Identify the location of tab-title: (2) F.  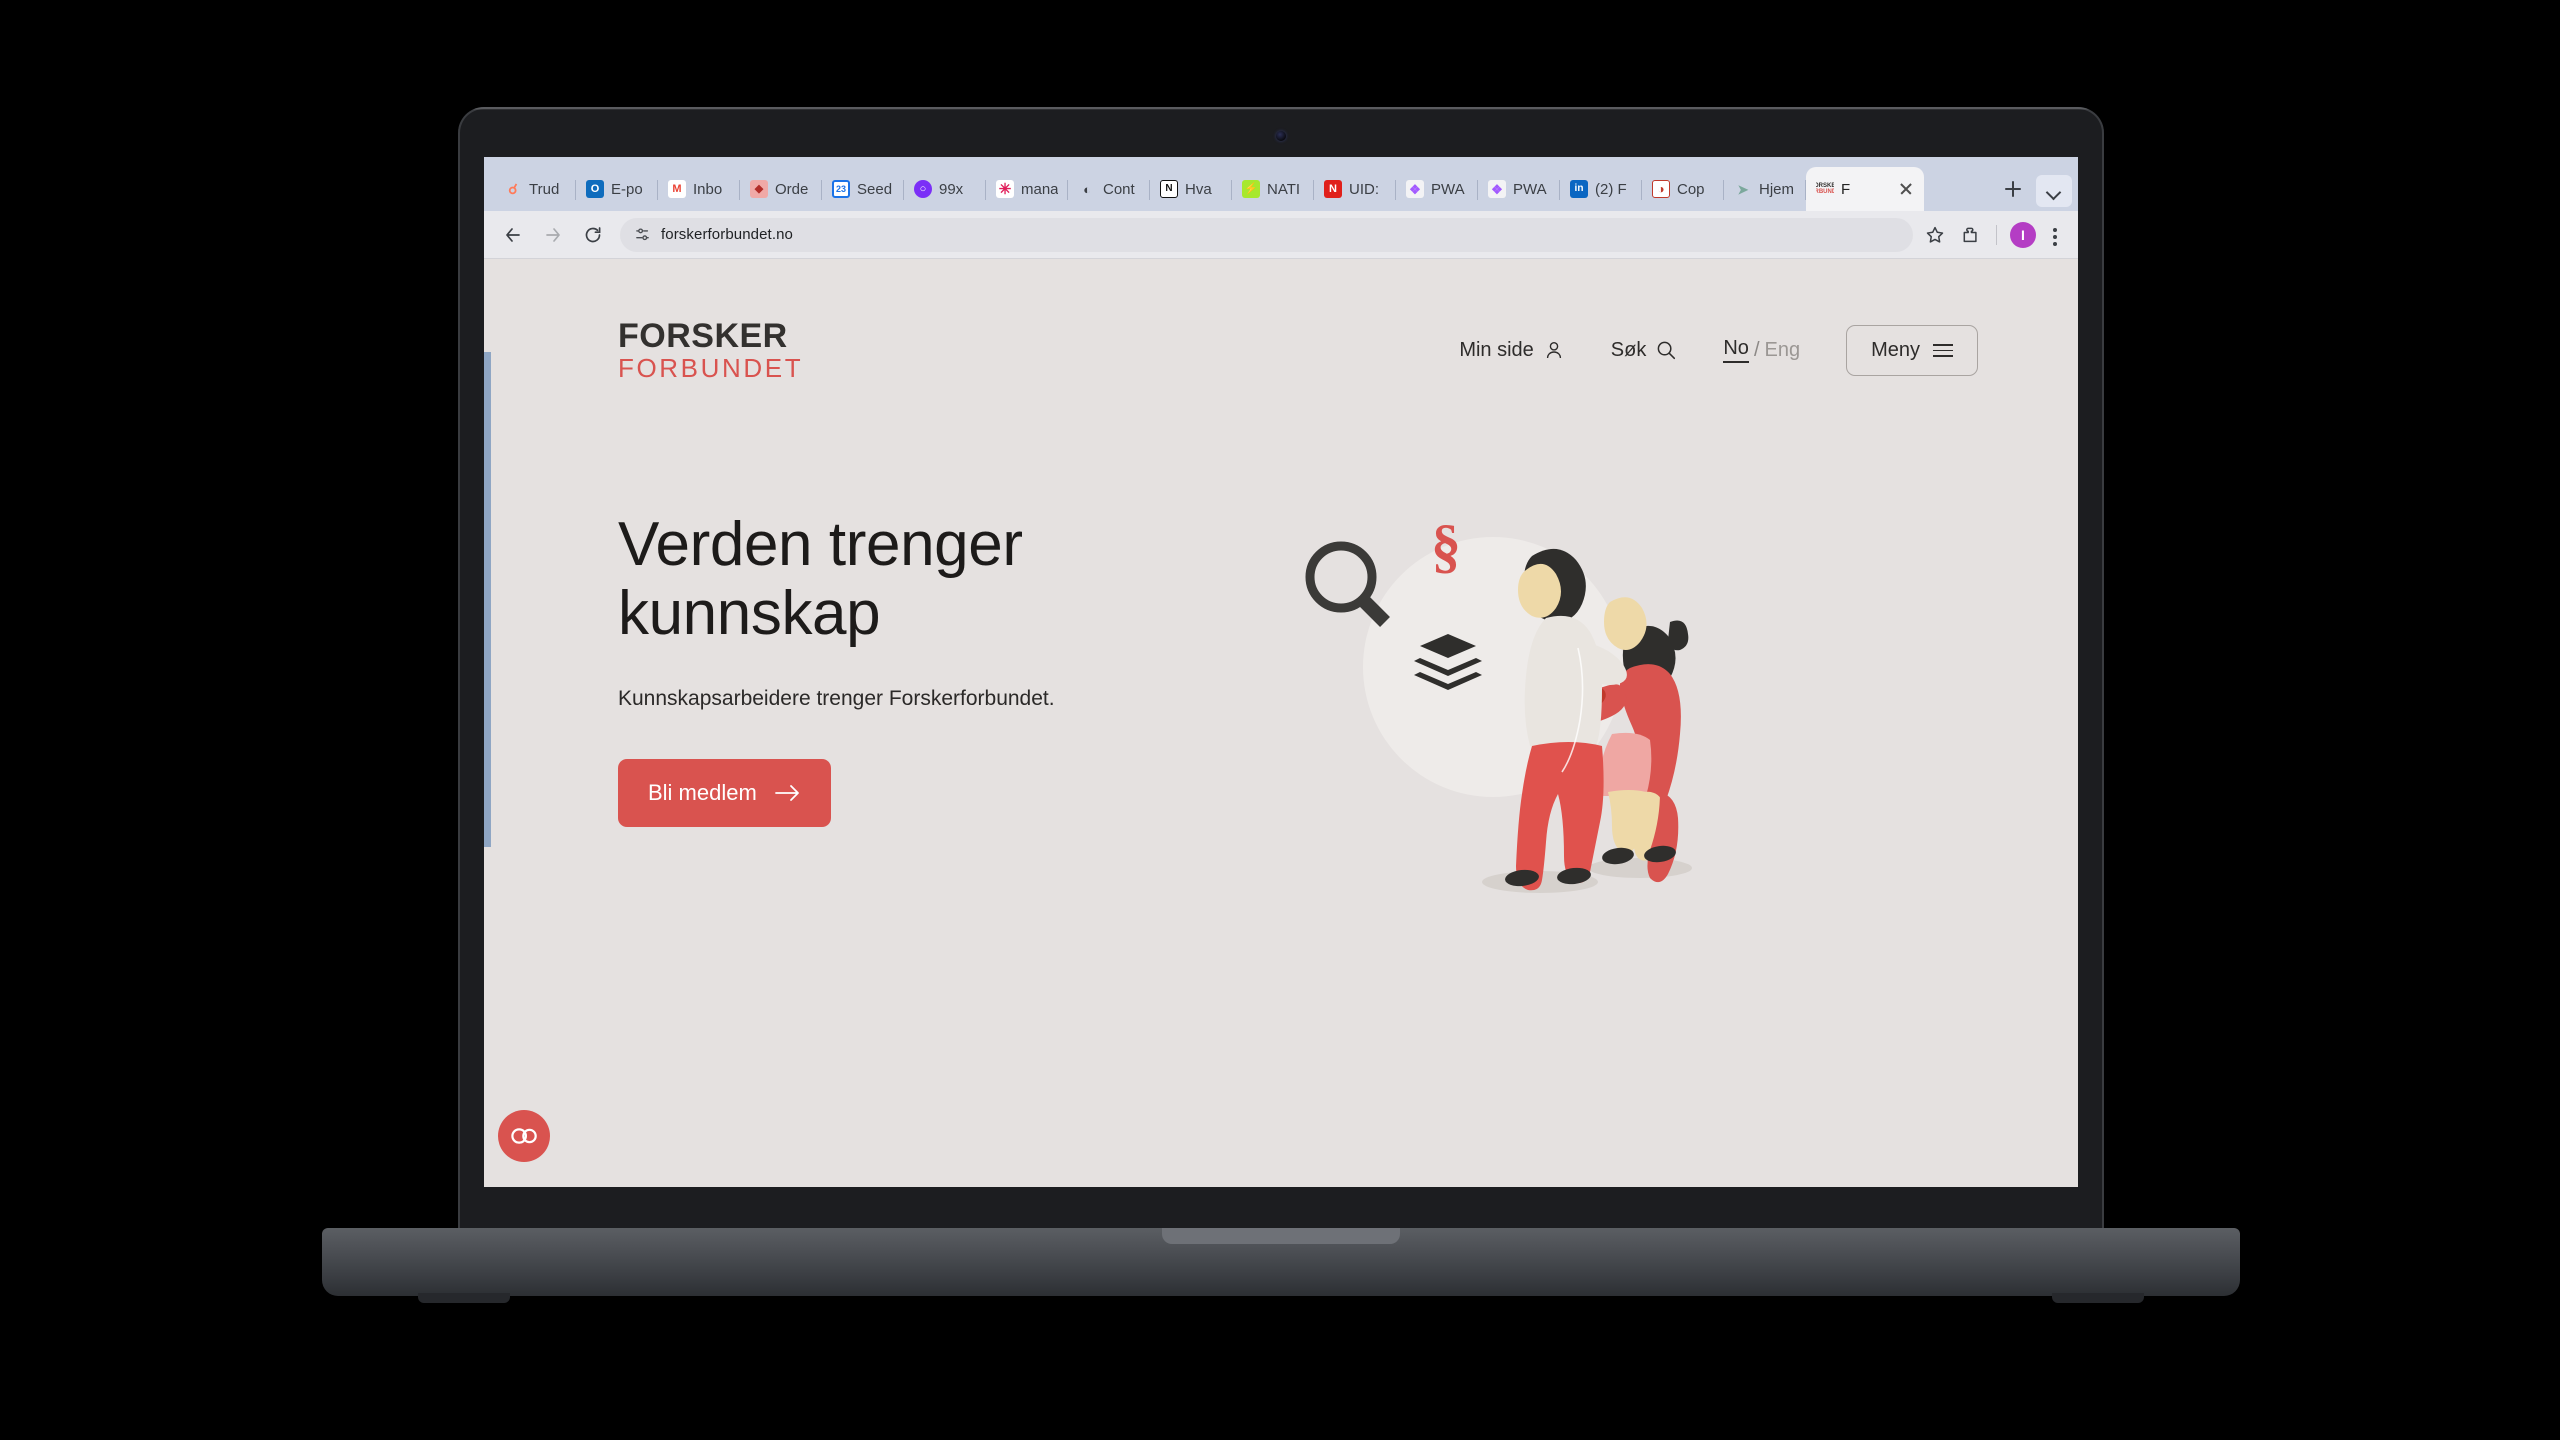
(1611, 189).